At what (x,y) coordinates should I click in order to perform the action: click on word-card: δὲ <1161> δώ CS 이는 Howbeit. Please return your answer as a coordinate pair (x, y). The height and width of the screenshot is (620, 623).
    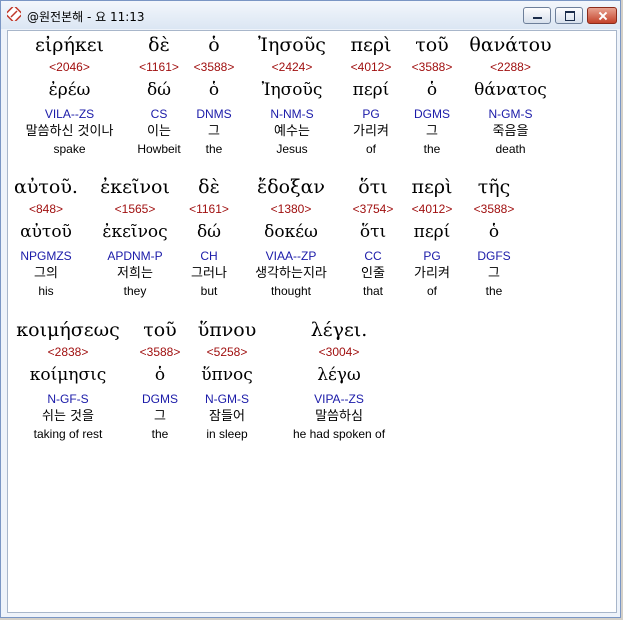
    Looking at the image, I should click on (159, 94).